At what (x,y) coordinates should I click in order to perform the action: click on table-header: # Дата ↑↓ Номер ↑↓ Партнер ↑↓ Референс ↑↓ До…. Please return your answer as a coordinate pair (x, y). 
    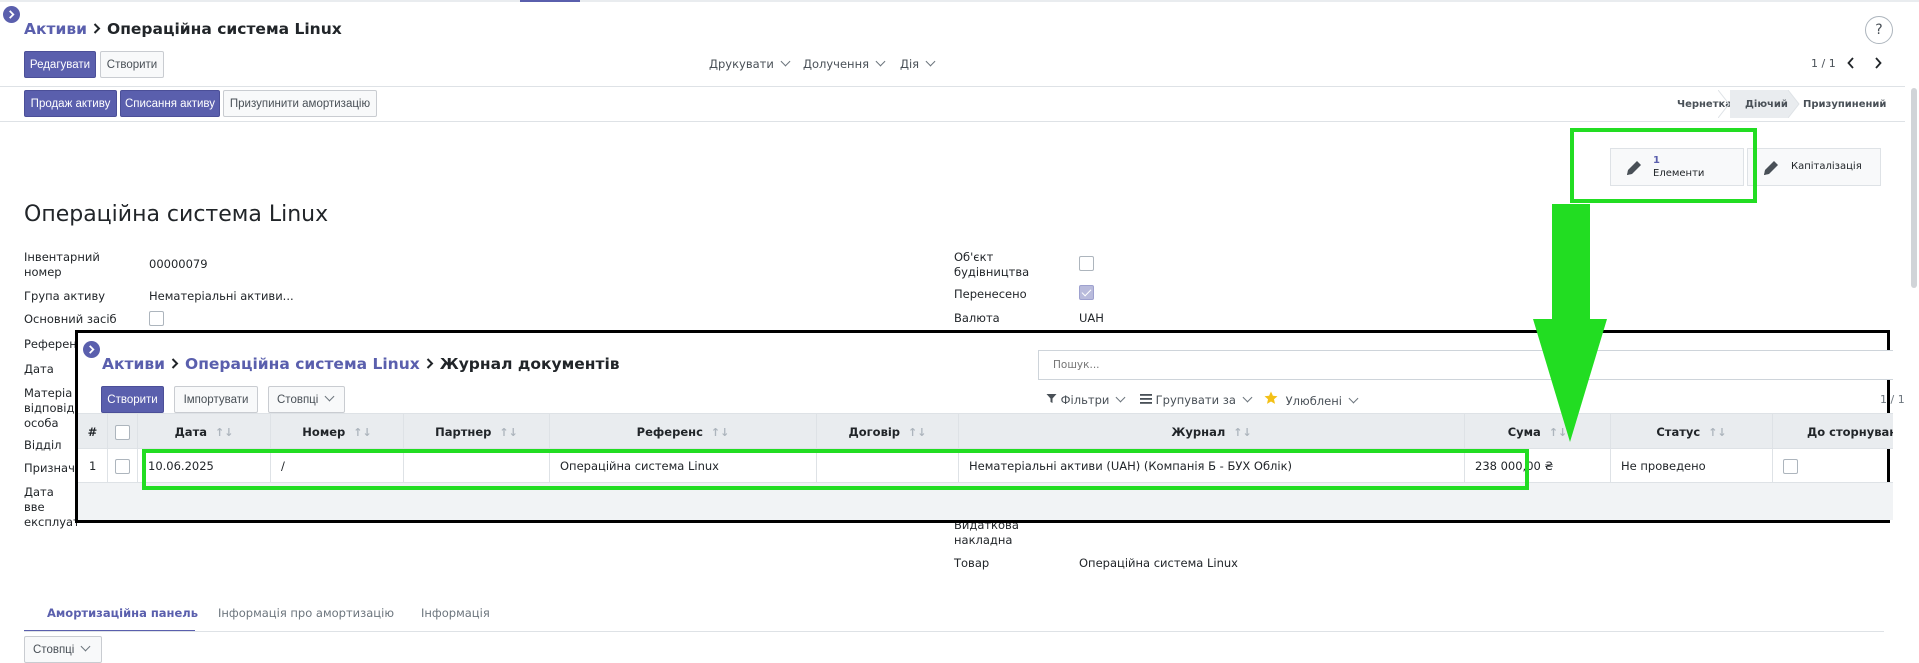
    Looking at the image, I should click on (985, 431).